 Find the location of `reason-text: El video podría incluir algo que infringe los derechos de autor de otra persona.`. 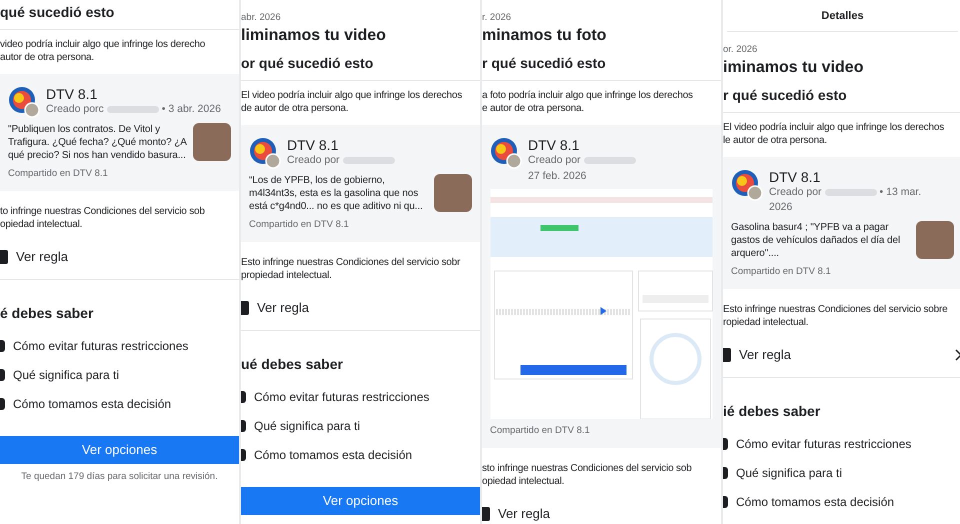

reason-text: El video podría incluir algo que infringe los derechos de autor de otra persona. is located at coordinates (352, 102).